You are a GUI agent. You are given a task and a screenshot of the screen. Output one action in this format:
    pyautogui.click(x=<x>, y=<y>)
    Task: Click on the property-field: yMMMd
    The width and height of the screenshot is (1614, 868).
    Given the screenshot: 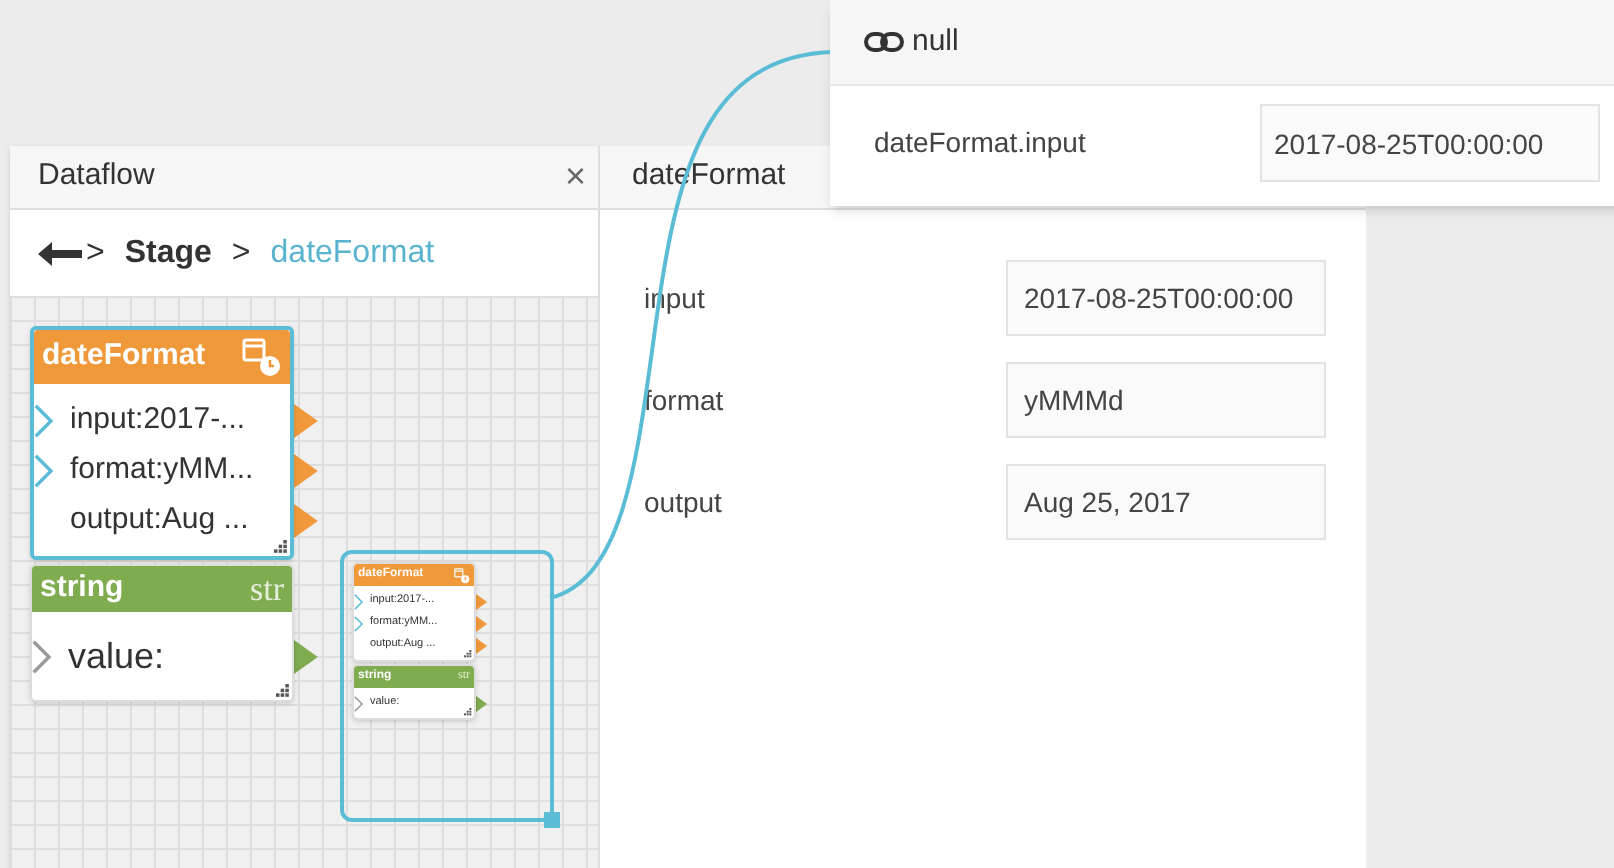 What is the action you would take?
    pyautogui.click(x=1166, y=400)
    